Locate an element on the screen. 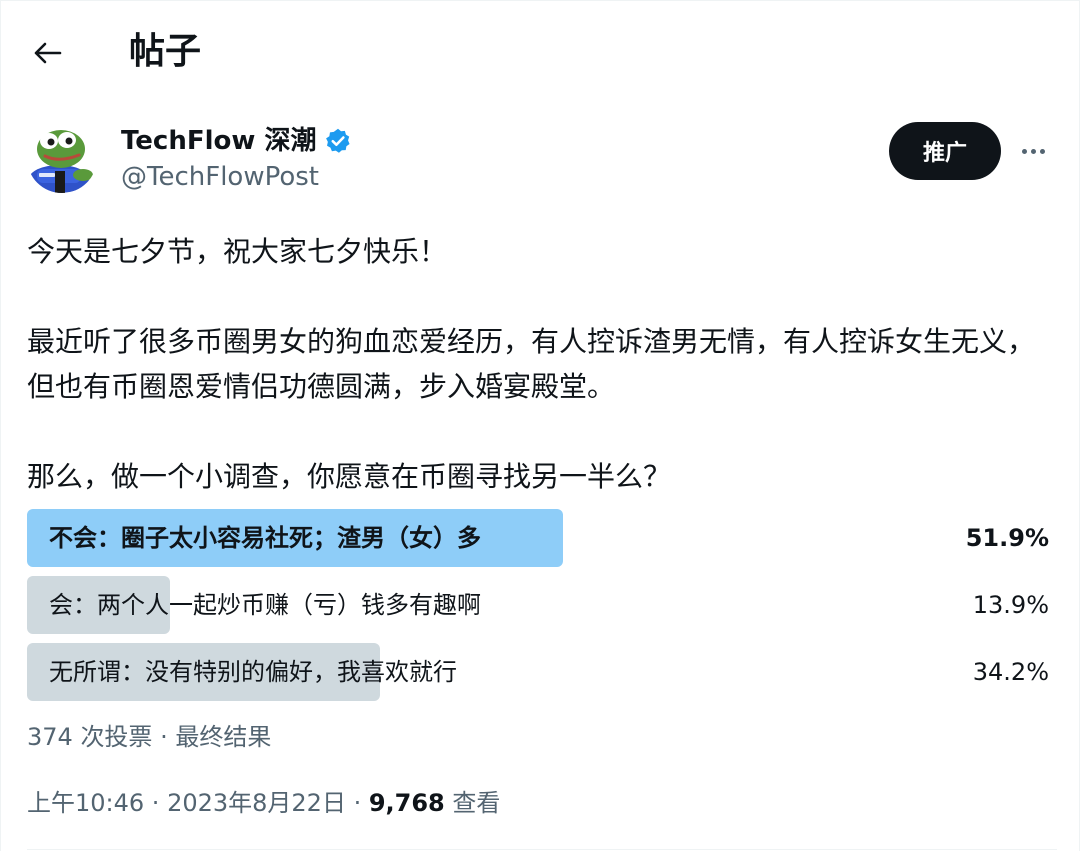  views-count: 9,768 is located at coordinates (406, 803).